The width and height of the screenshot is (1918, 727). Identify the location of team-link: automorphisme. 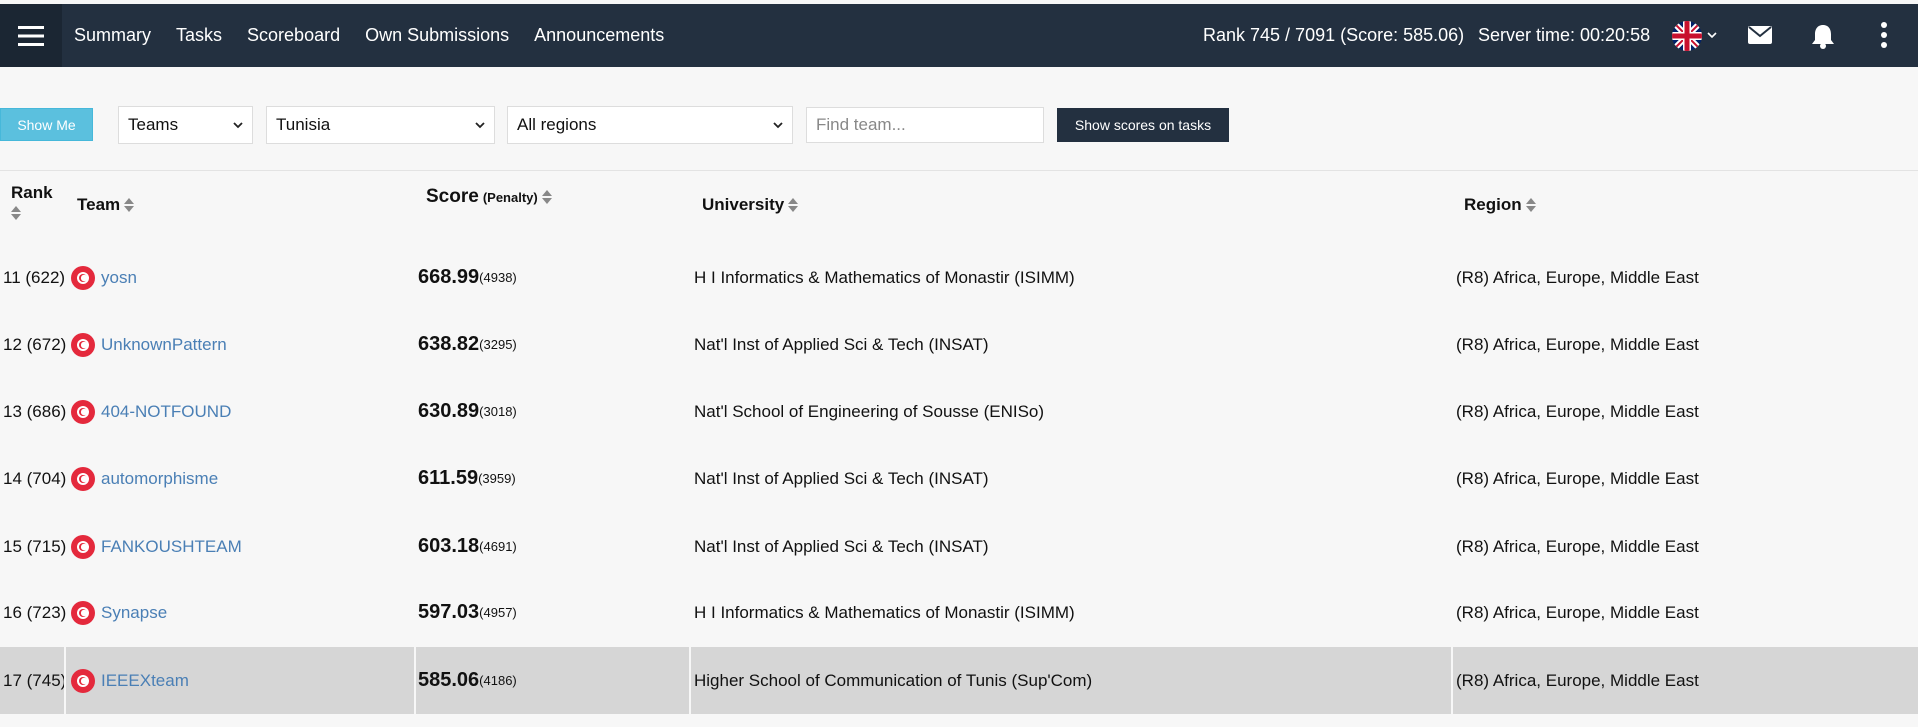
(159, 479).